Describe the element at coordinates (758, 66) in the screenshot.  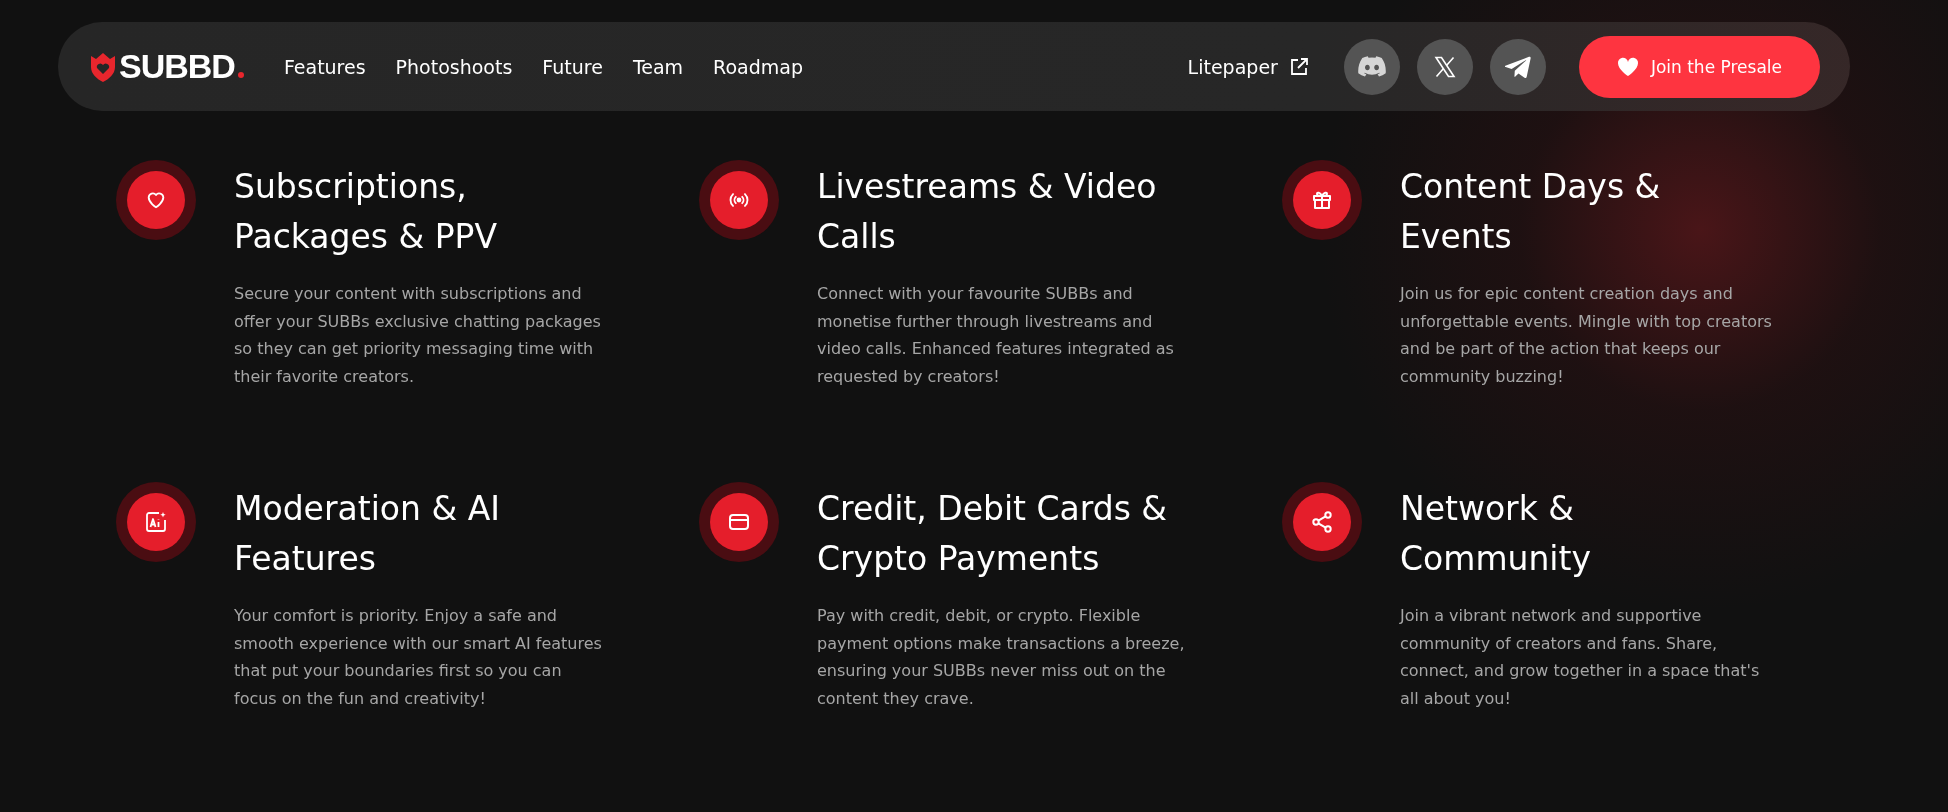
I see `nav-link: Roadmap` at that location.